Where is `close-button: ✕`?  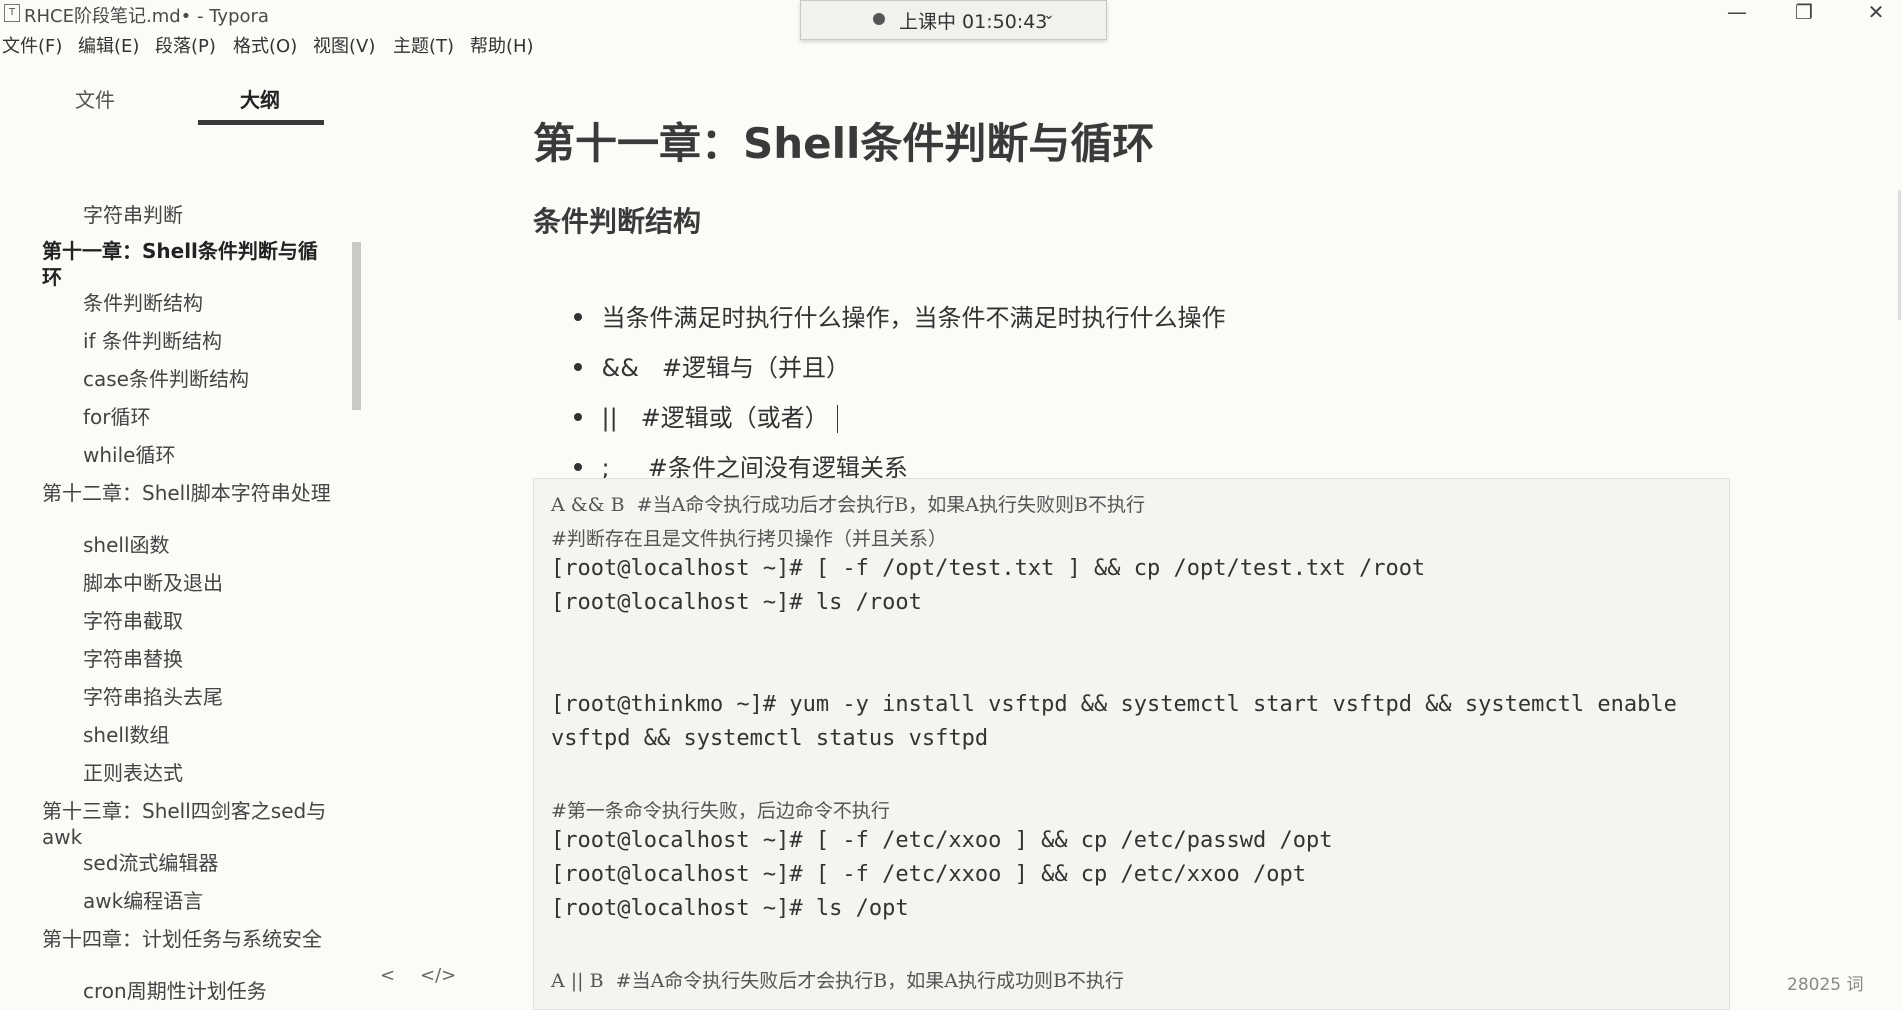 close-button: ✕ is located at coordinates (1874, 13).